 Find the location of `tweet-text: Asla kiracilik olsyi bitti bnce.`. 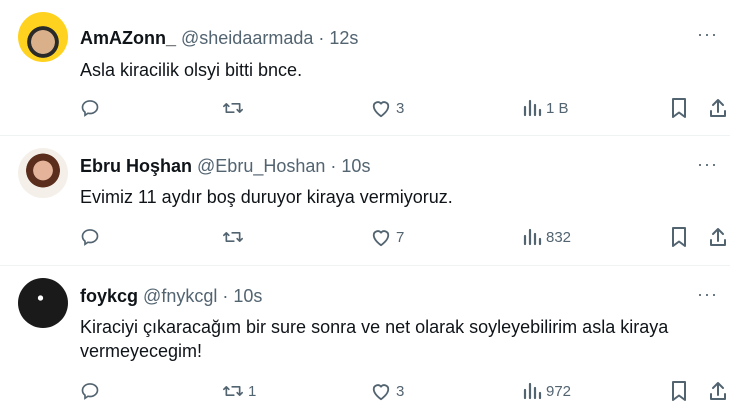

tweet-text: Asla kiracilik olsyi bitti bnce. is located at coordinates (191, 70).